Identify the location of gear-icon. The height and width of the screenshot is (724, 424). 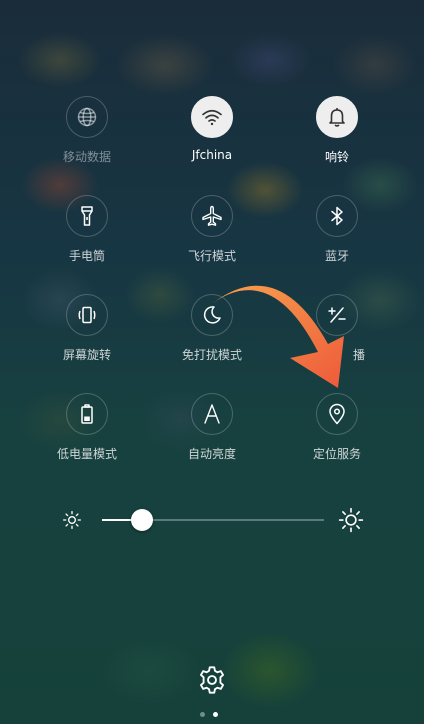
(212, 680).